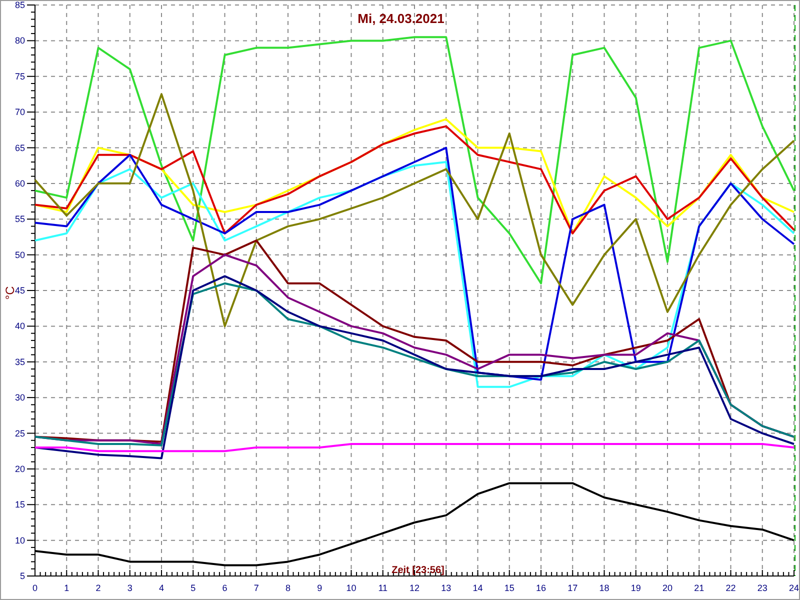 The width and height of the screenshot is (800, 600). Describe the element at coordinates (731, 588) in the screenshot. I see `x-tick-label: 22` at that location.